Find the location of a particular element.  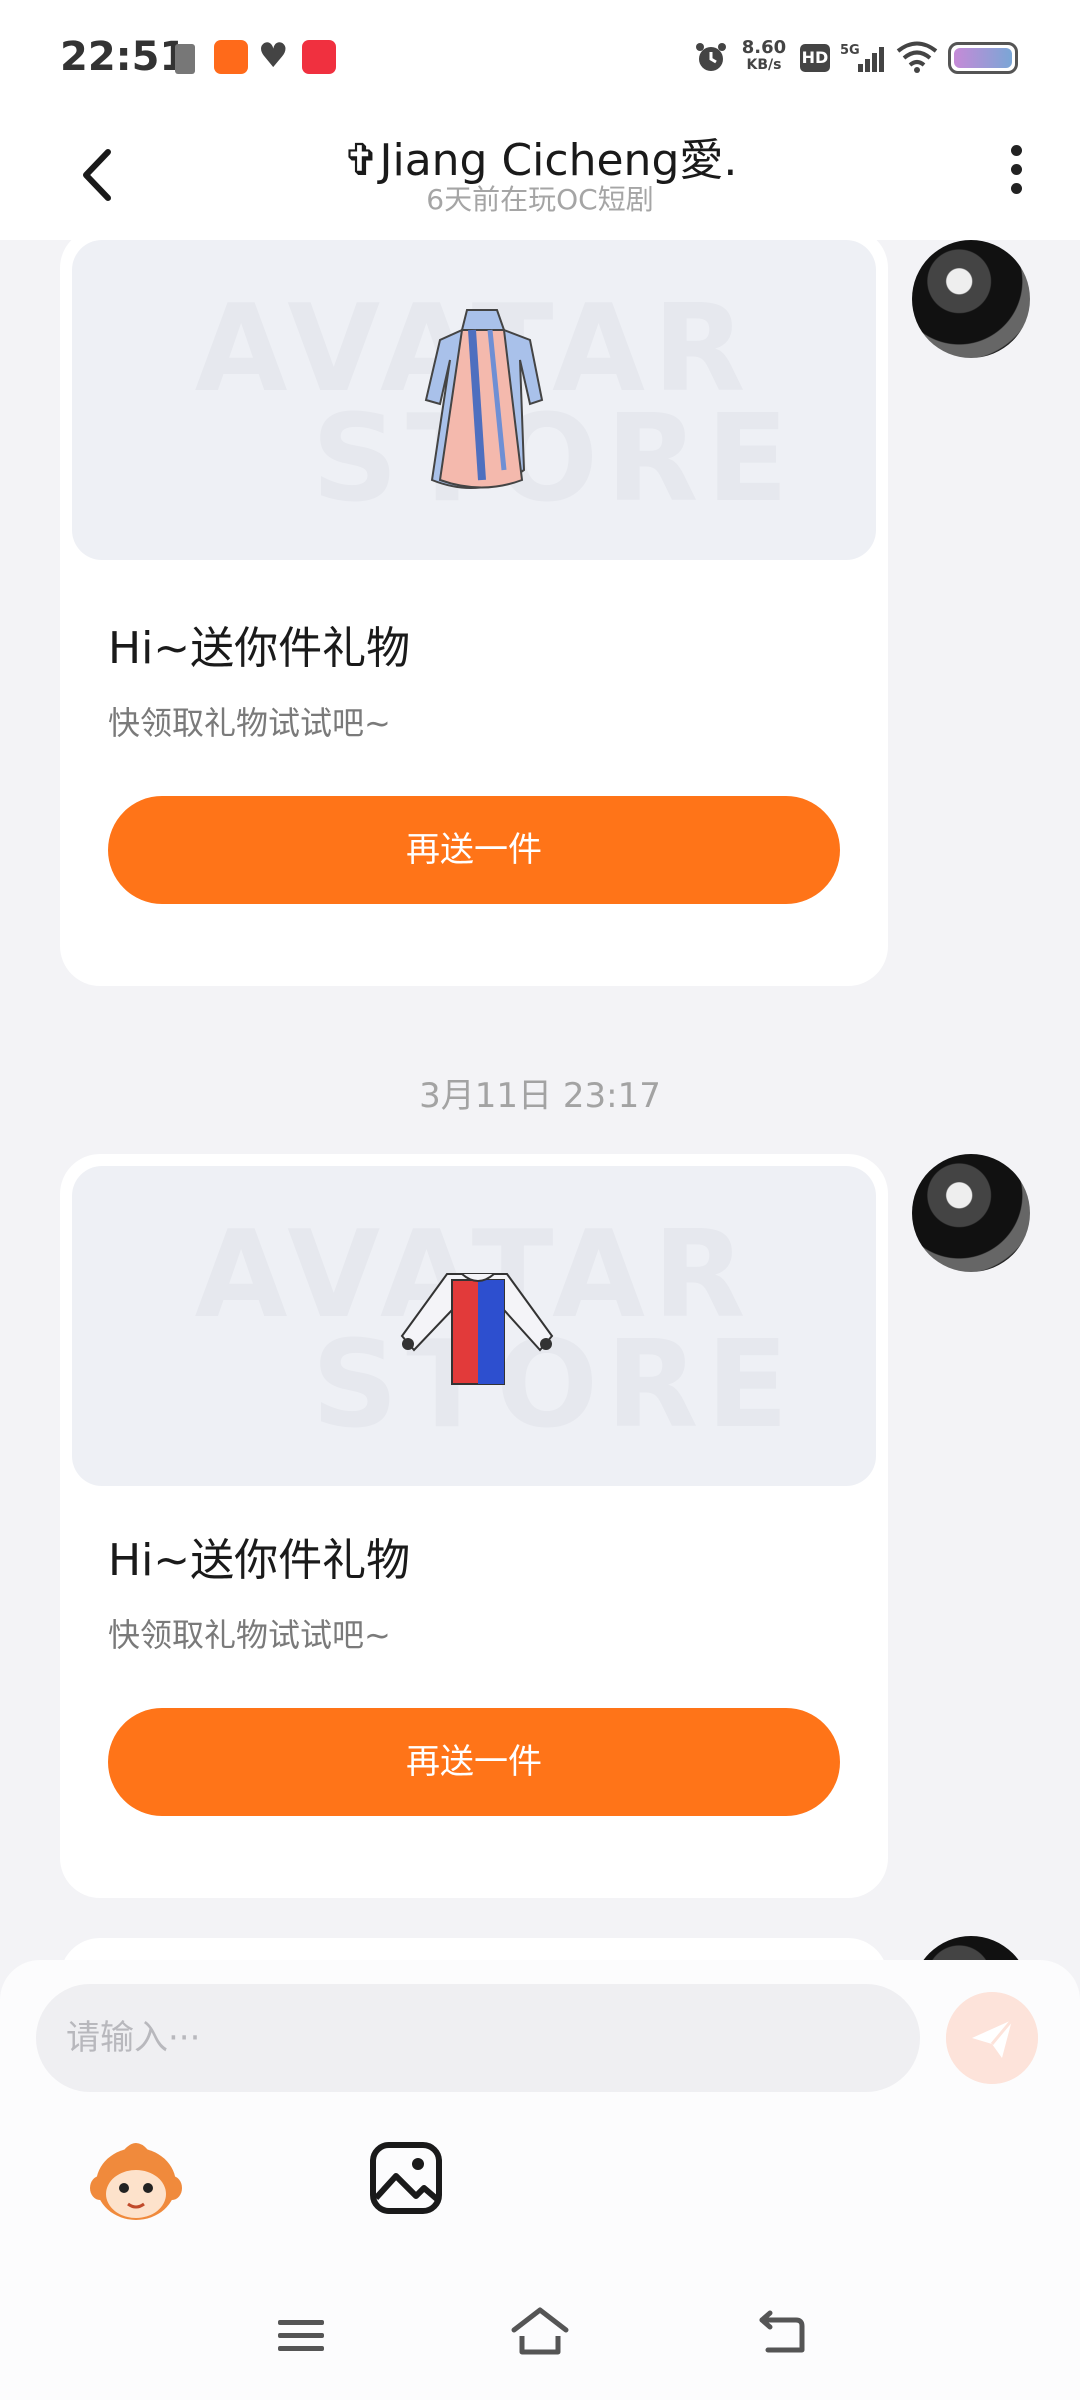

svg-text: 5G is located at coordinates (850, 50).